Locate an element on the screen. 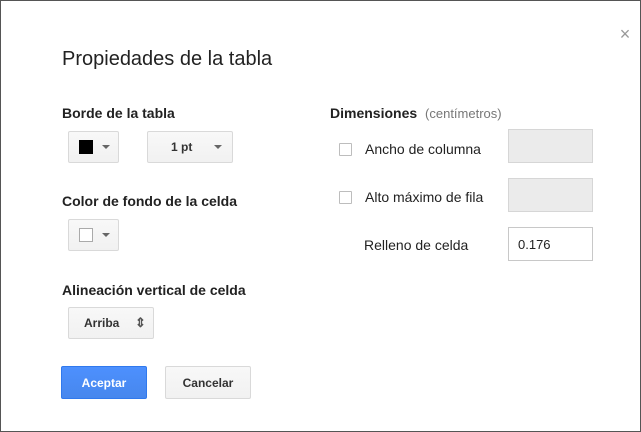 The height and width of the screenshot is (432, 641). cell-background-label: Color de fondo de la celda is located at coordinates (150, 201).